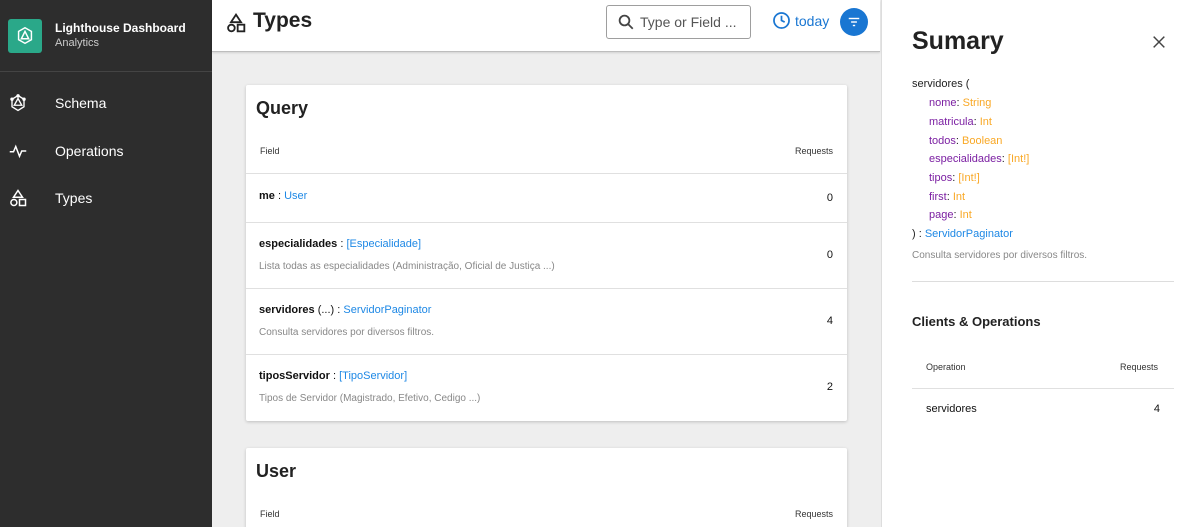 The width and height of the screenshot is (1200, 527). I want to click on sidebar-item-label: Schema, so click(81, 103).